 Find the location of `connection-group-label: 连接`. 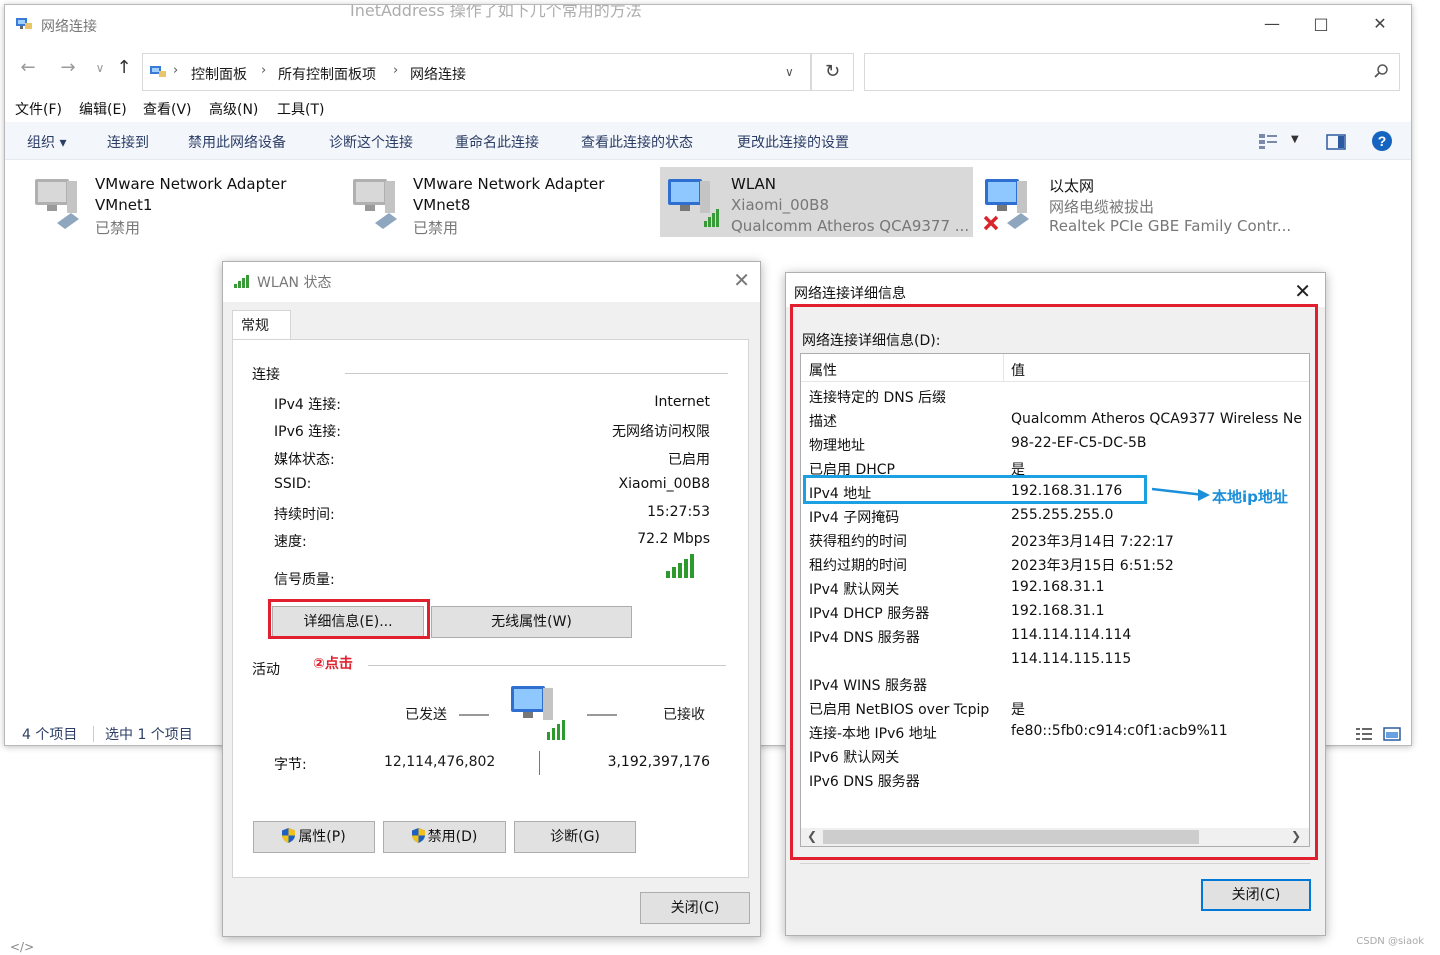

connection-group-label: 连接 is located at coordinates (266, 375).